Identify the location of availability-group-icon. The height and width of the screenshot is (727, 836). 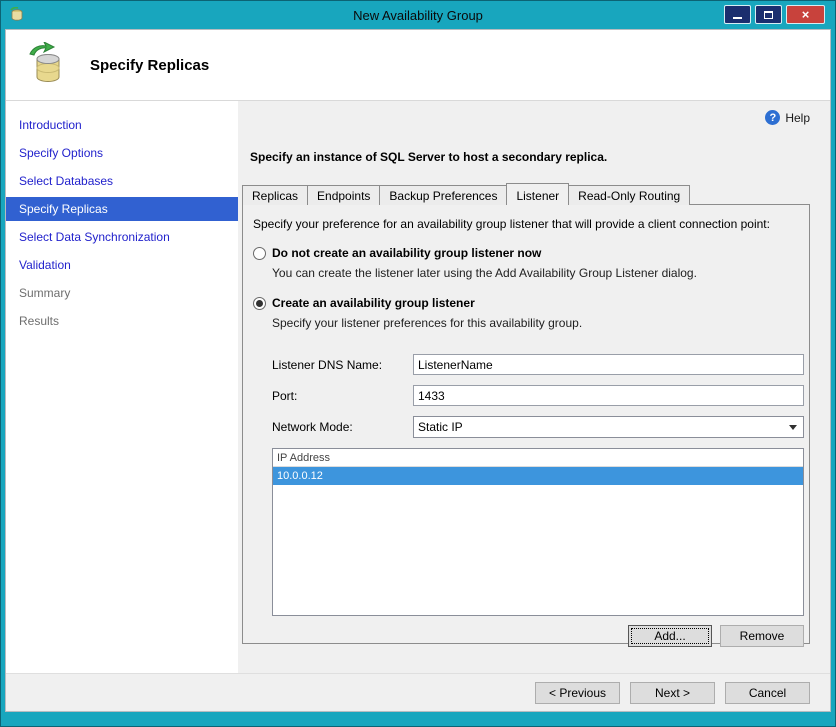
(44, 62).